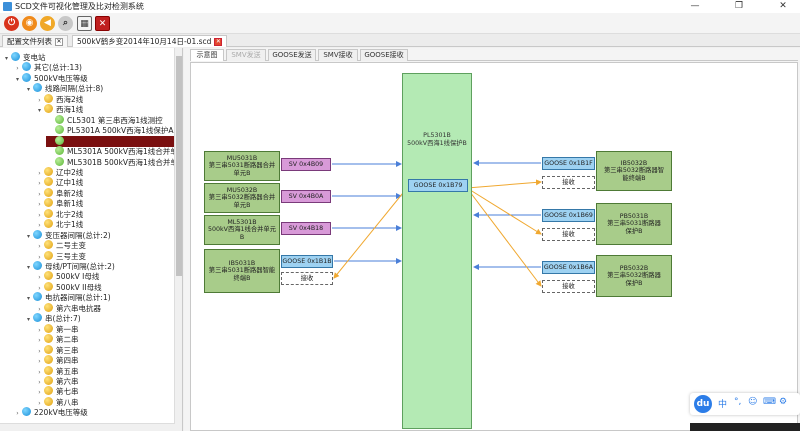 The image size is (800, 431). I want to click on tree-item: › 辽中2线, so click(59, 172).